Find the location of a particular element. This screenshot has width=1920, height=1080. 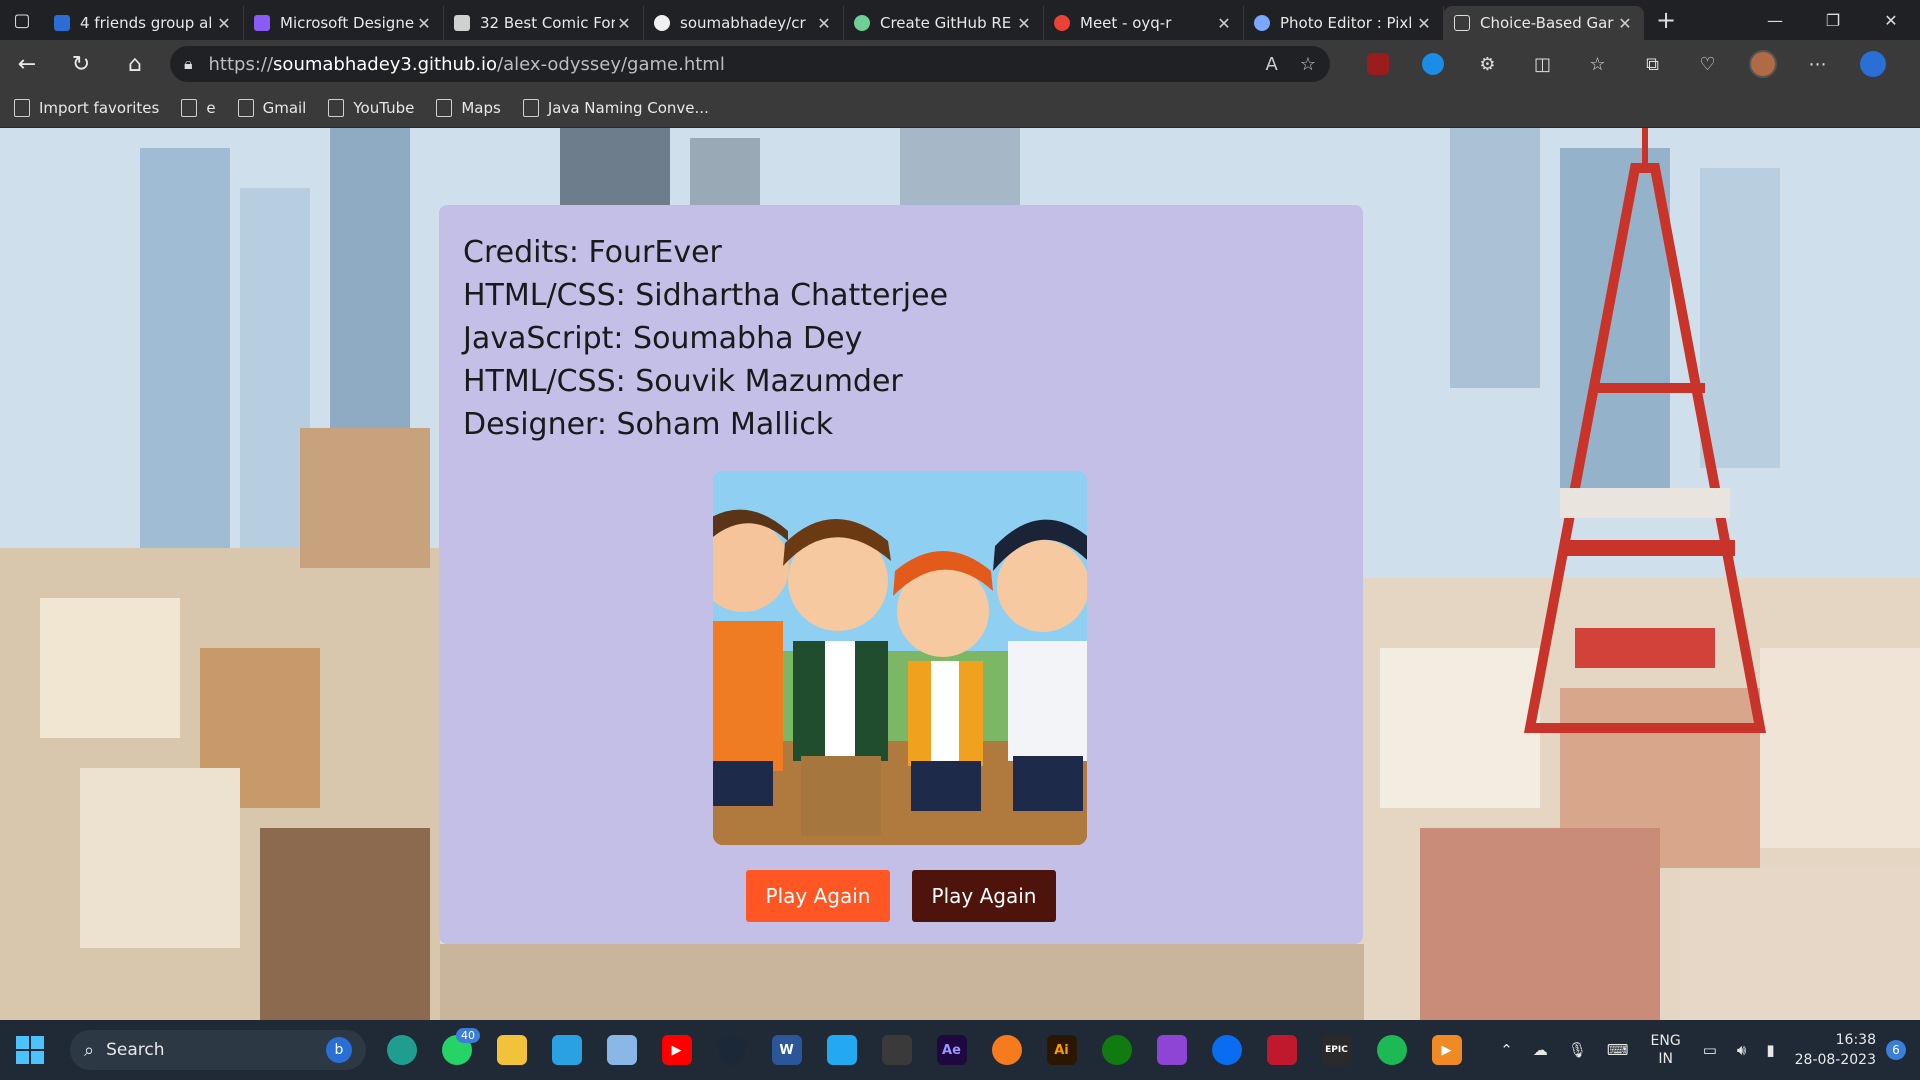

after-effects-app-icon: Ae is located at coordinates (951, 1050).